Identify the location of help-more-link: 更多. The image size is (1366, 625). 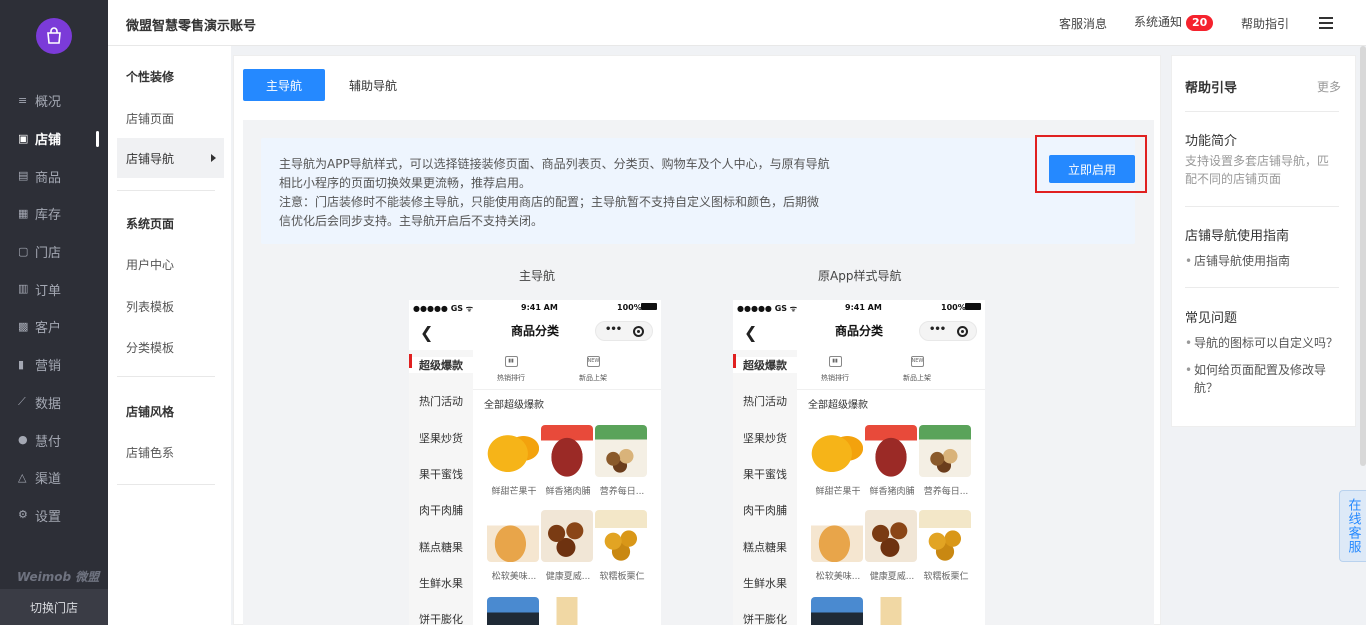
(1329, 86).